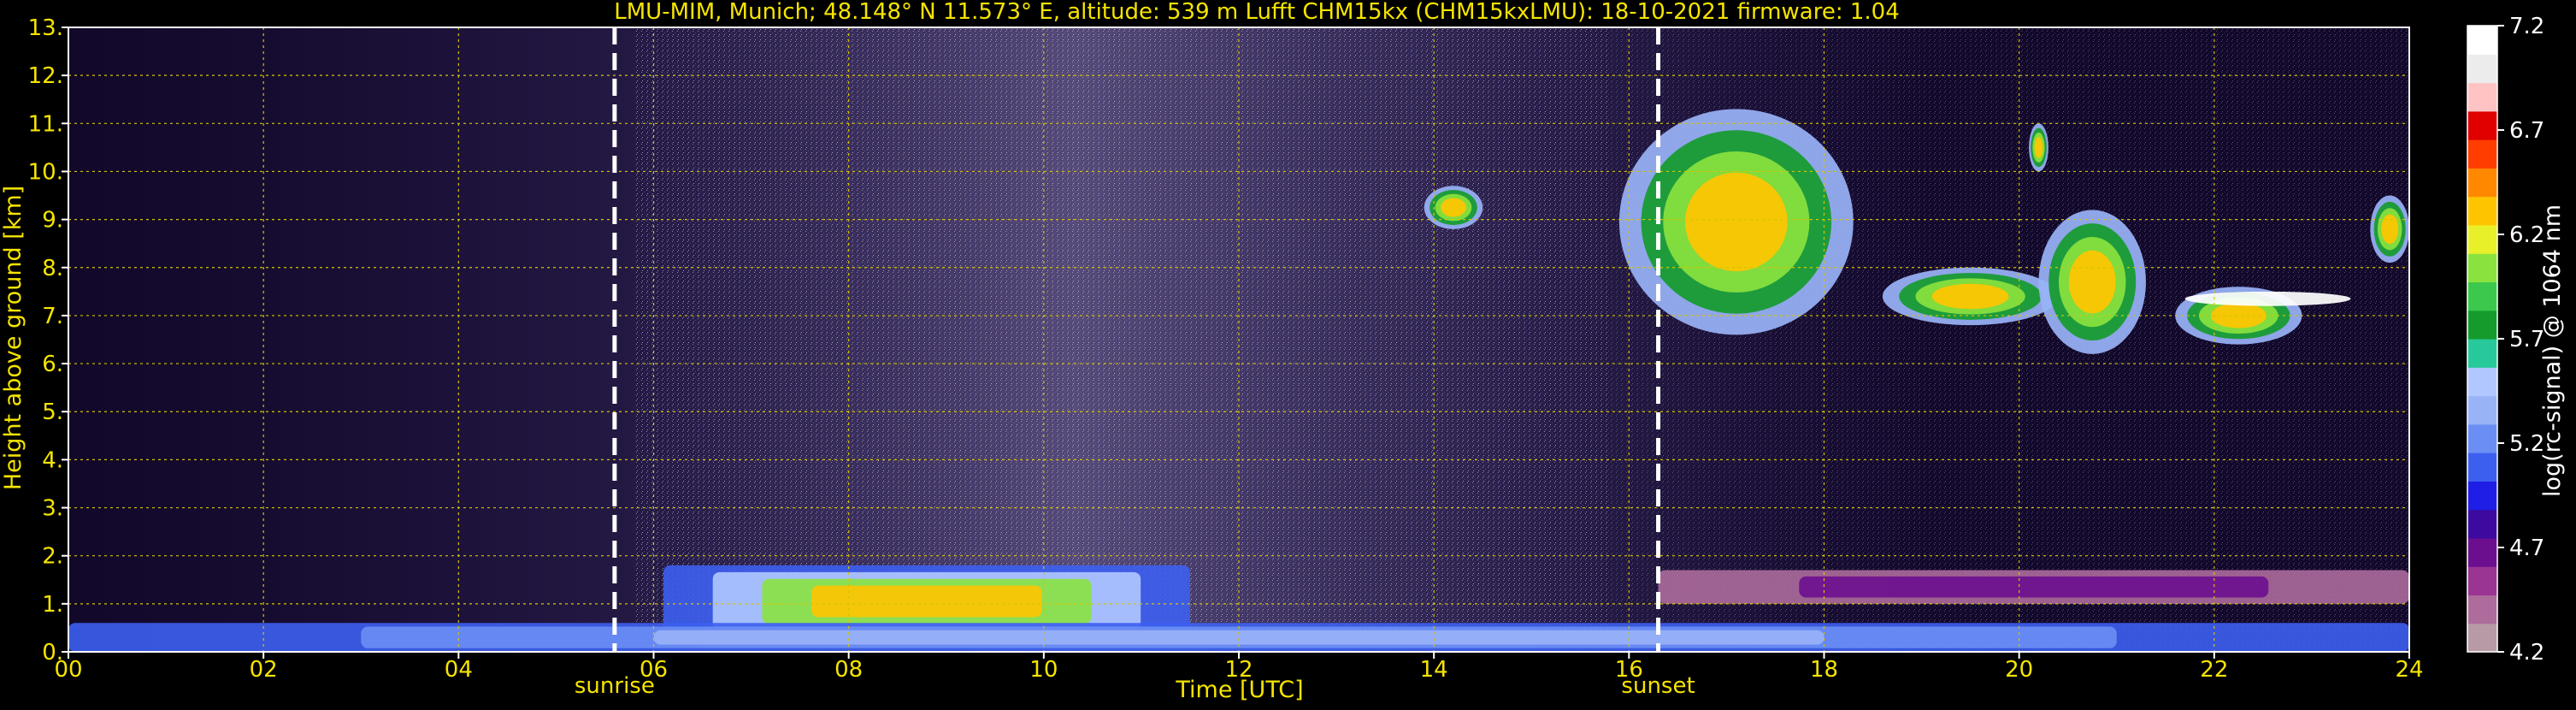 The width and height of the screenshot is (2576, 710). I want to click on x-tick-label: 10, so click(1043, 670).